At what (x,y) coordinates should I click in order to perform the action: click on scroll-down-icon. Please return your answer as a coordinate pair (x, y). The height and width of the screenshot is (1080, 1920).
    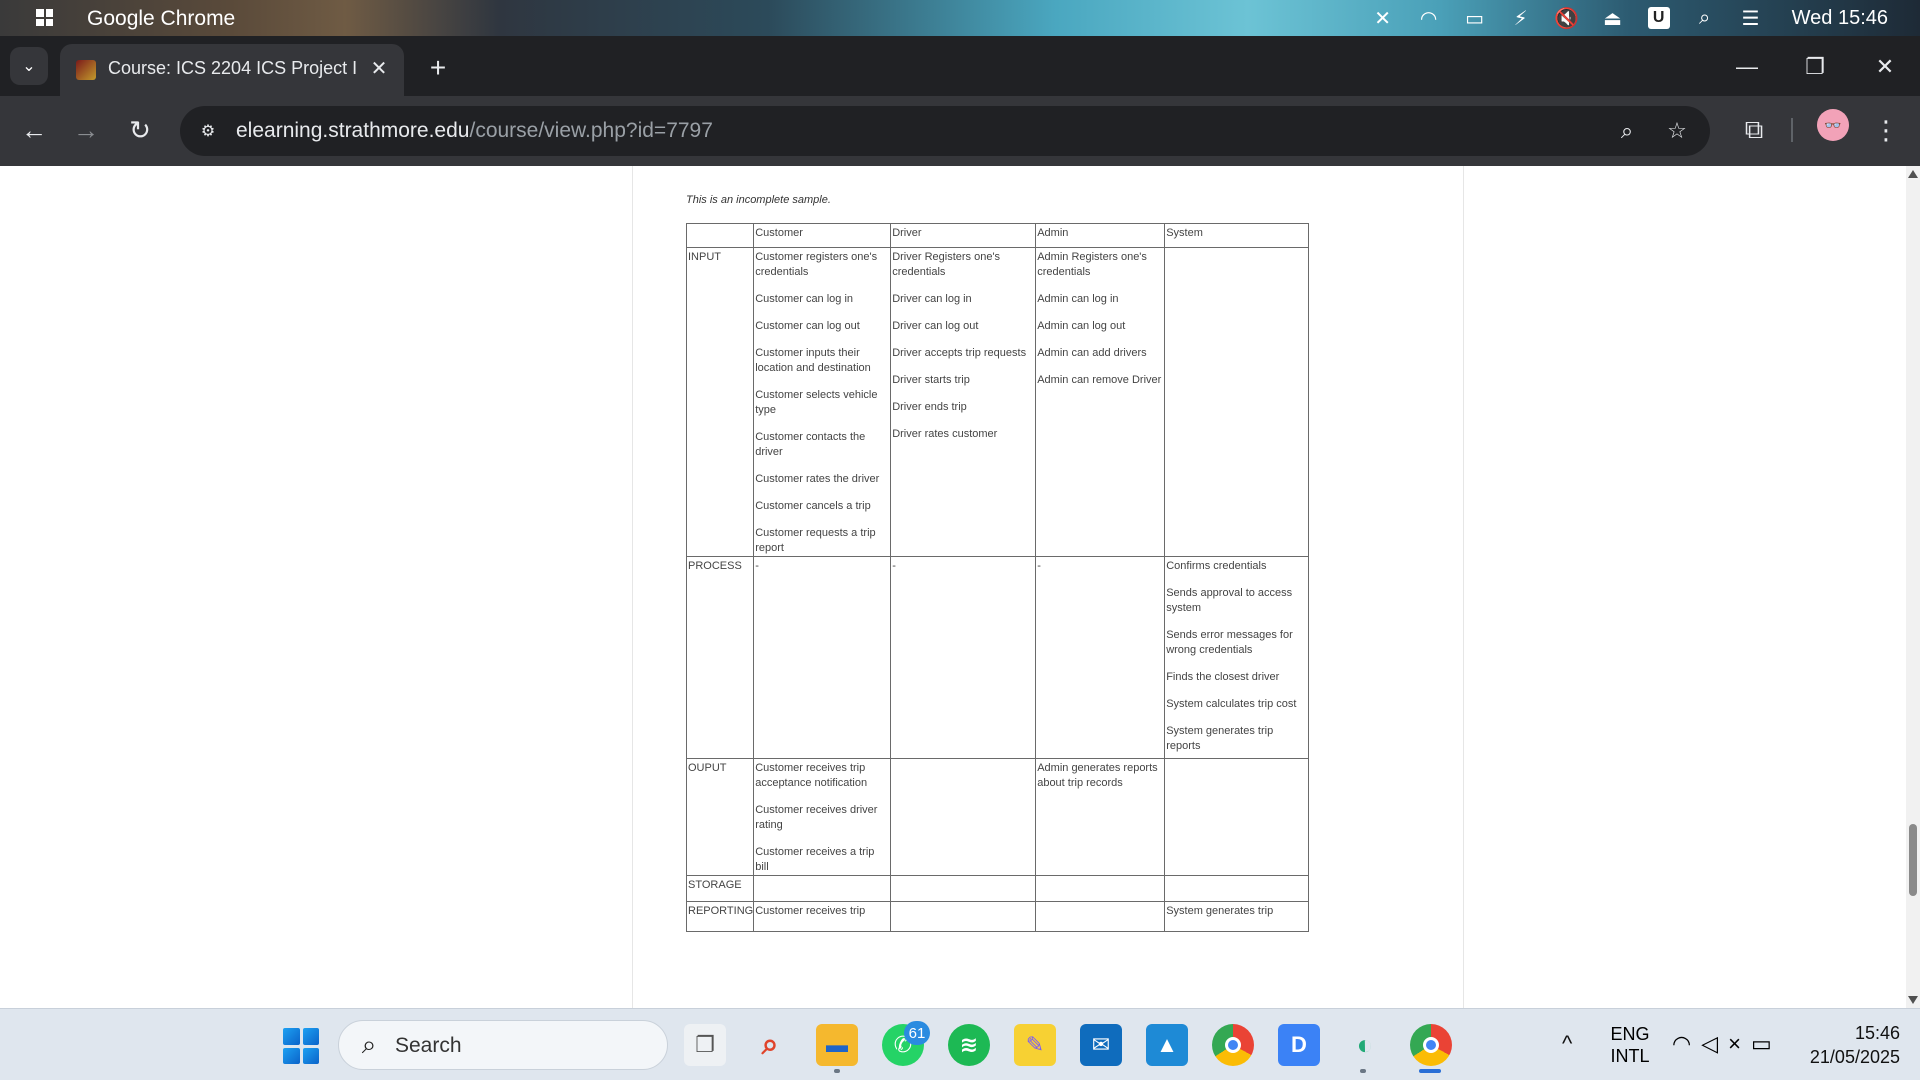
    Looking at the image, I should click on (1913, 1000).